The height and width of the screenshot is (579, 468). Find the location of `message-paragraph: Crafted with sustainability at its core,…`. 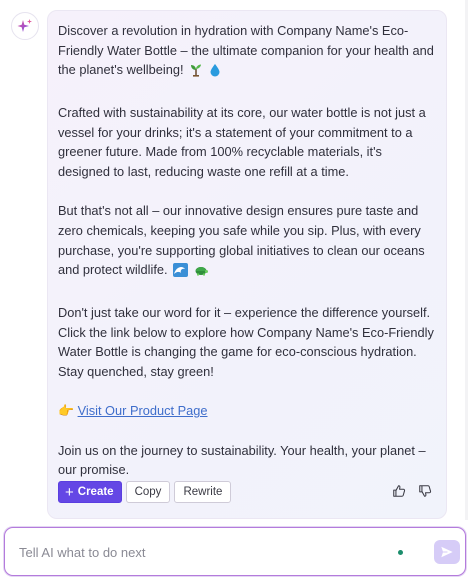

message-paragraph: Crafted with sustainability at its core,… is located at coordinates (247, 142).